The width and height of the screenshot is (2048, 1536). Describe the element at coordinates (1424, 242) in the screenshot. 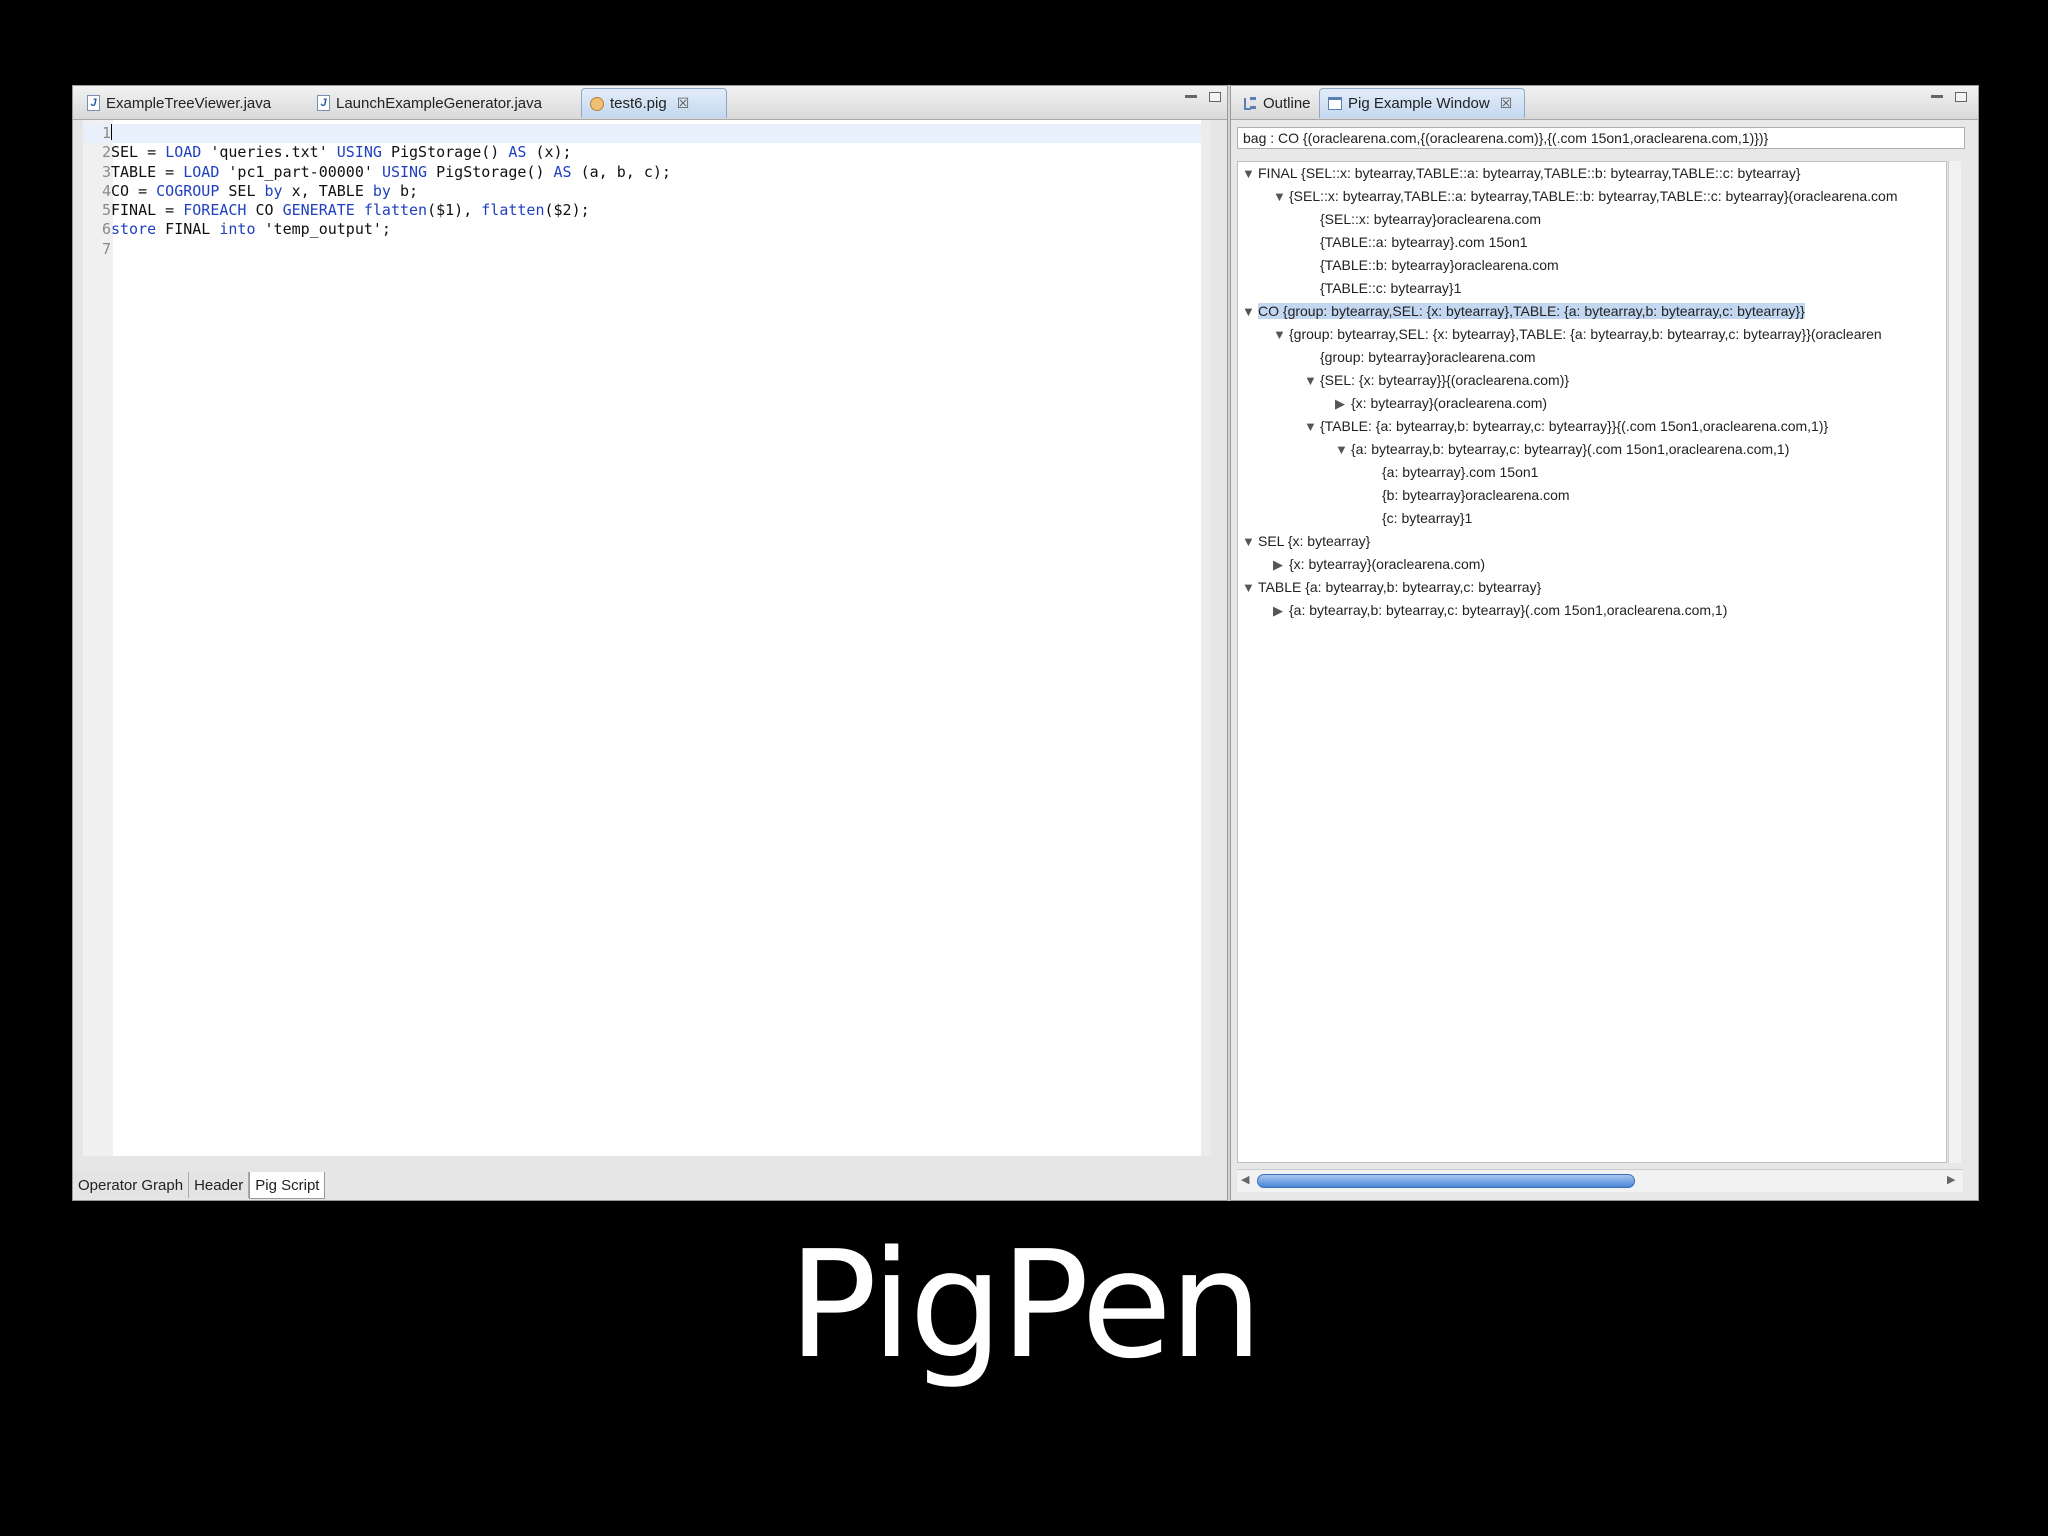

I see `tree-node-label: {TABLE::a: bytearray}.com 15on1` at that location.